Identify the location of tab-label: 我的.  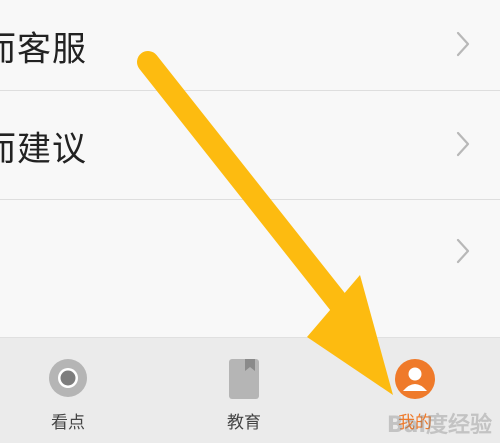
(415, 423).